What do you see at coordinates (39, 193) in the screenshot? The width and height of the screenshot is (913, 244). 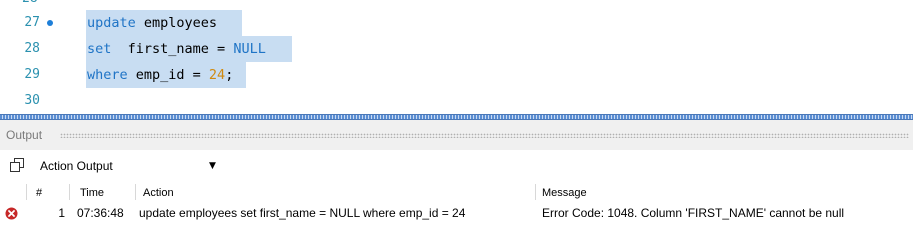 I see `column-header-num: #` at bounding box center [39, 193].